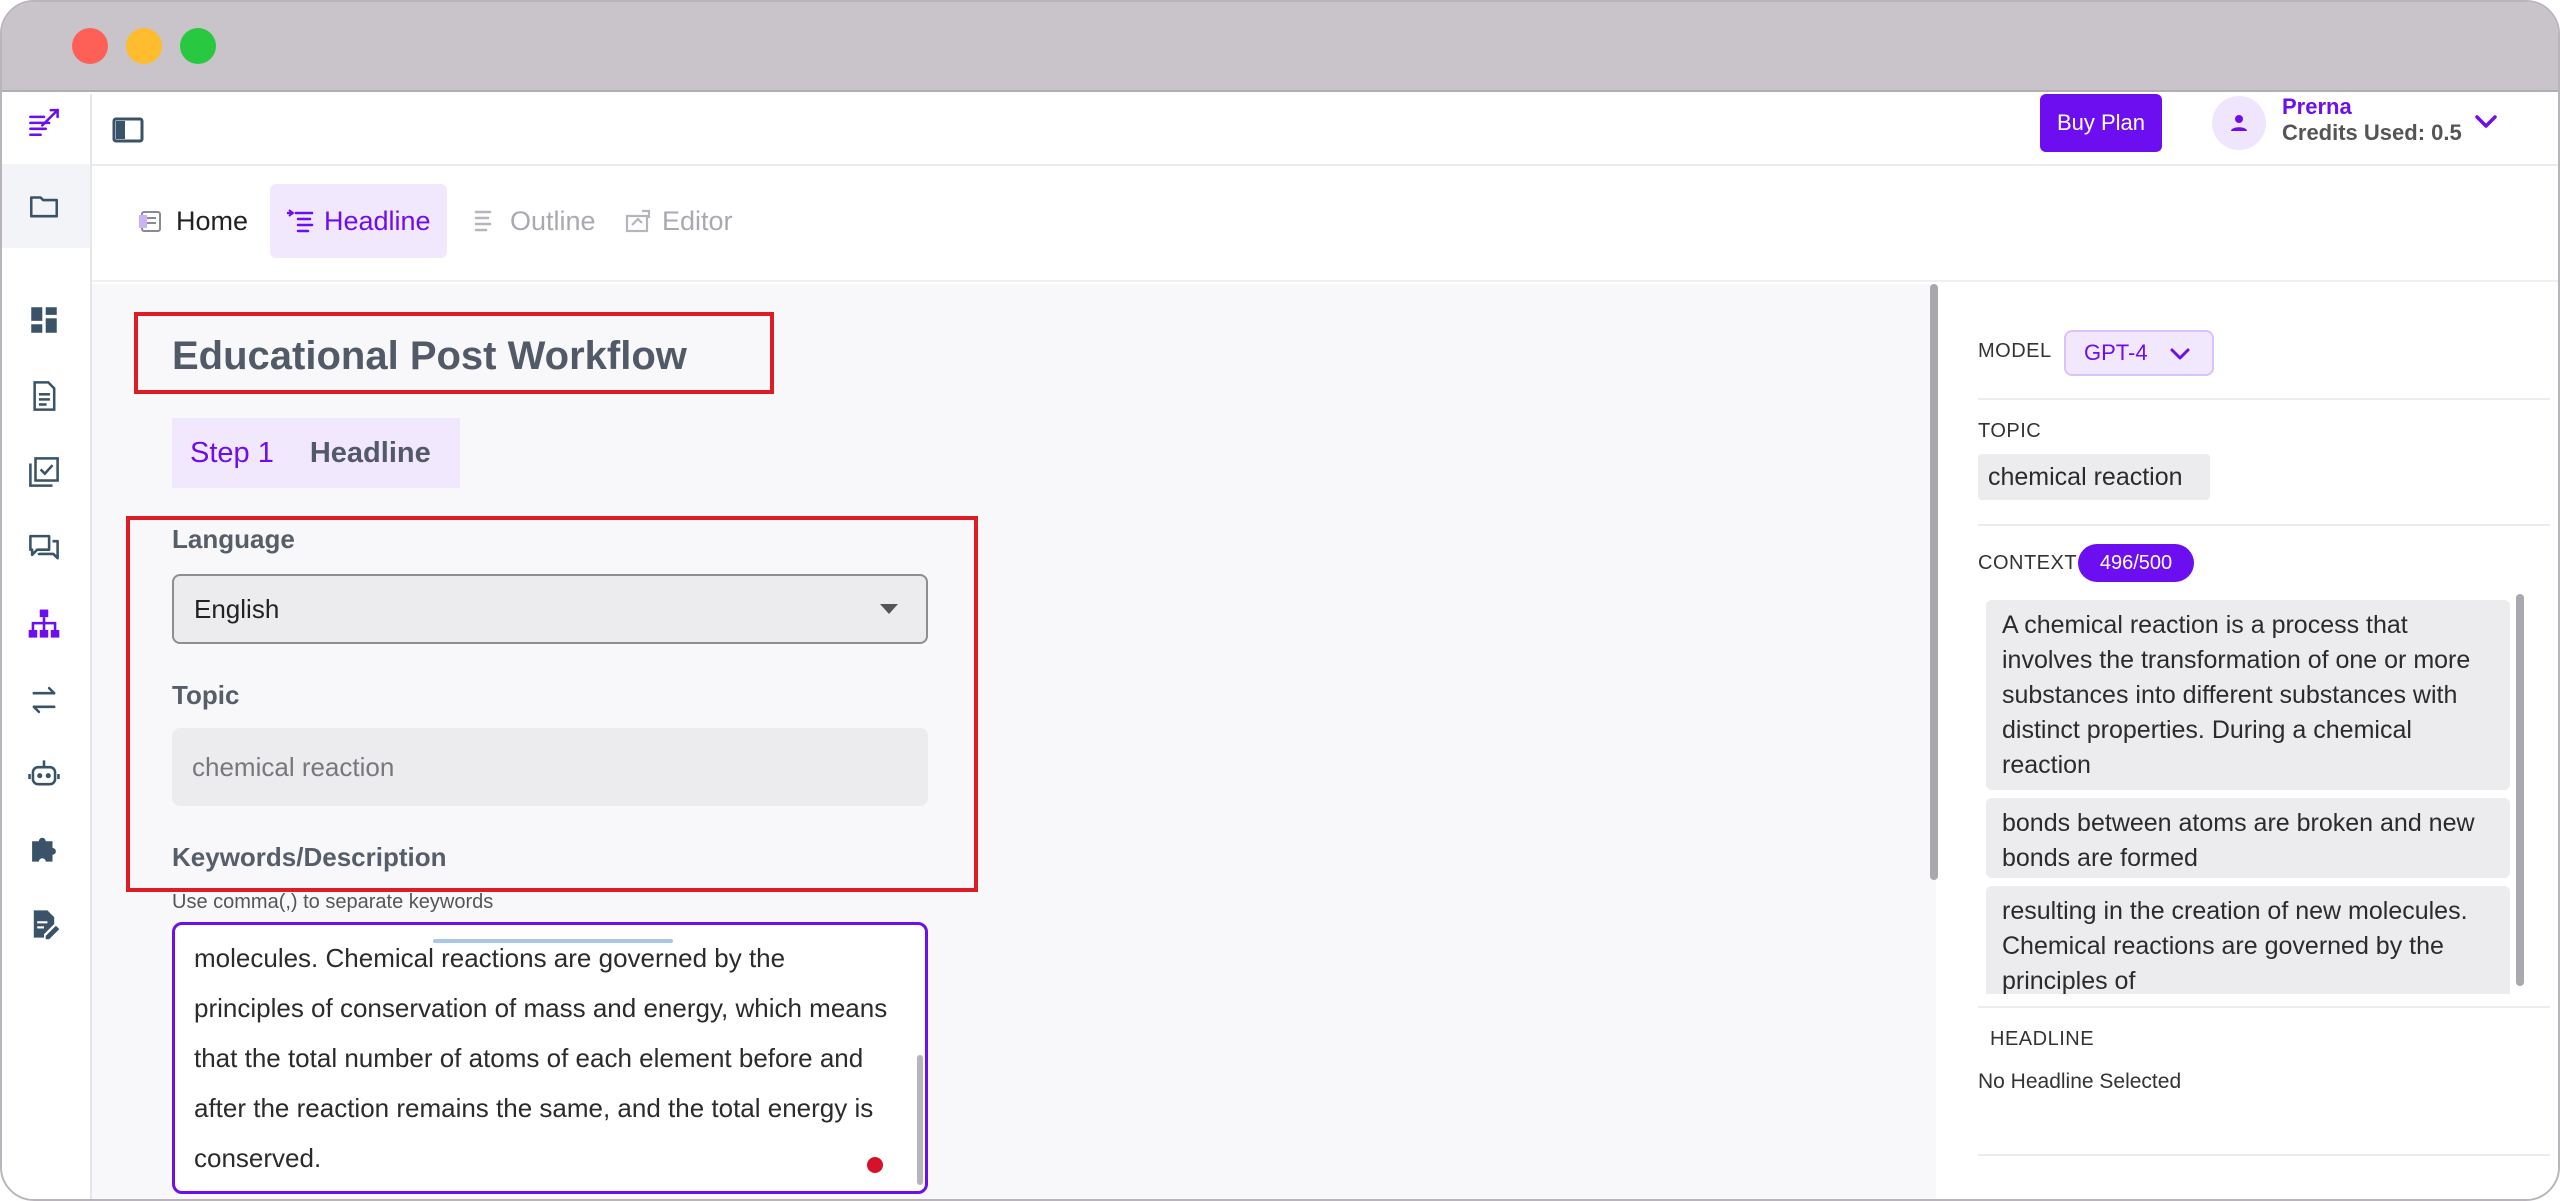 The image size is (2560, 1201). What do you see at coordinates (44, 396) in the screenshot?
I see `document-icon` at bounding box center [44, 396].